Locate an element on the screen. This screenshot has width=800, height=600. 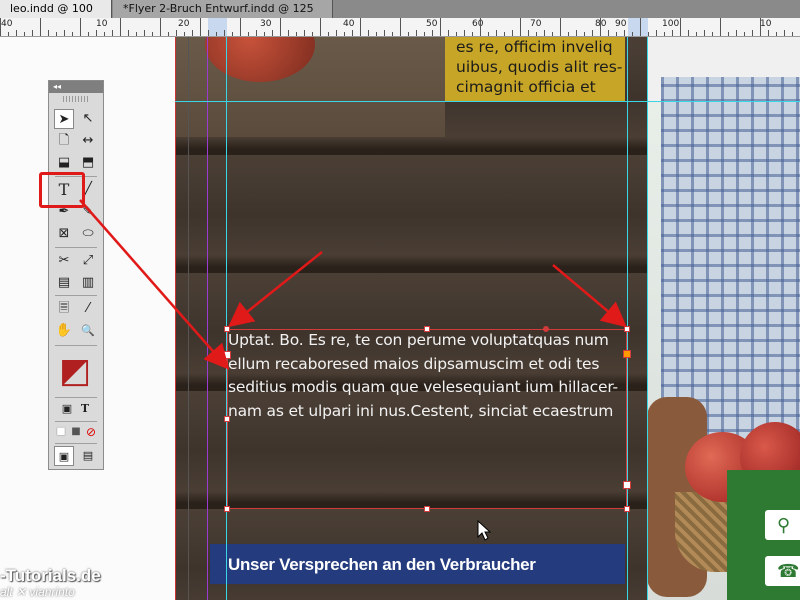
horizontal-ruler: 40 10 20 30 40 50 60 70 80 90 100 10 is located at coordinates (400, 27).